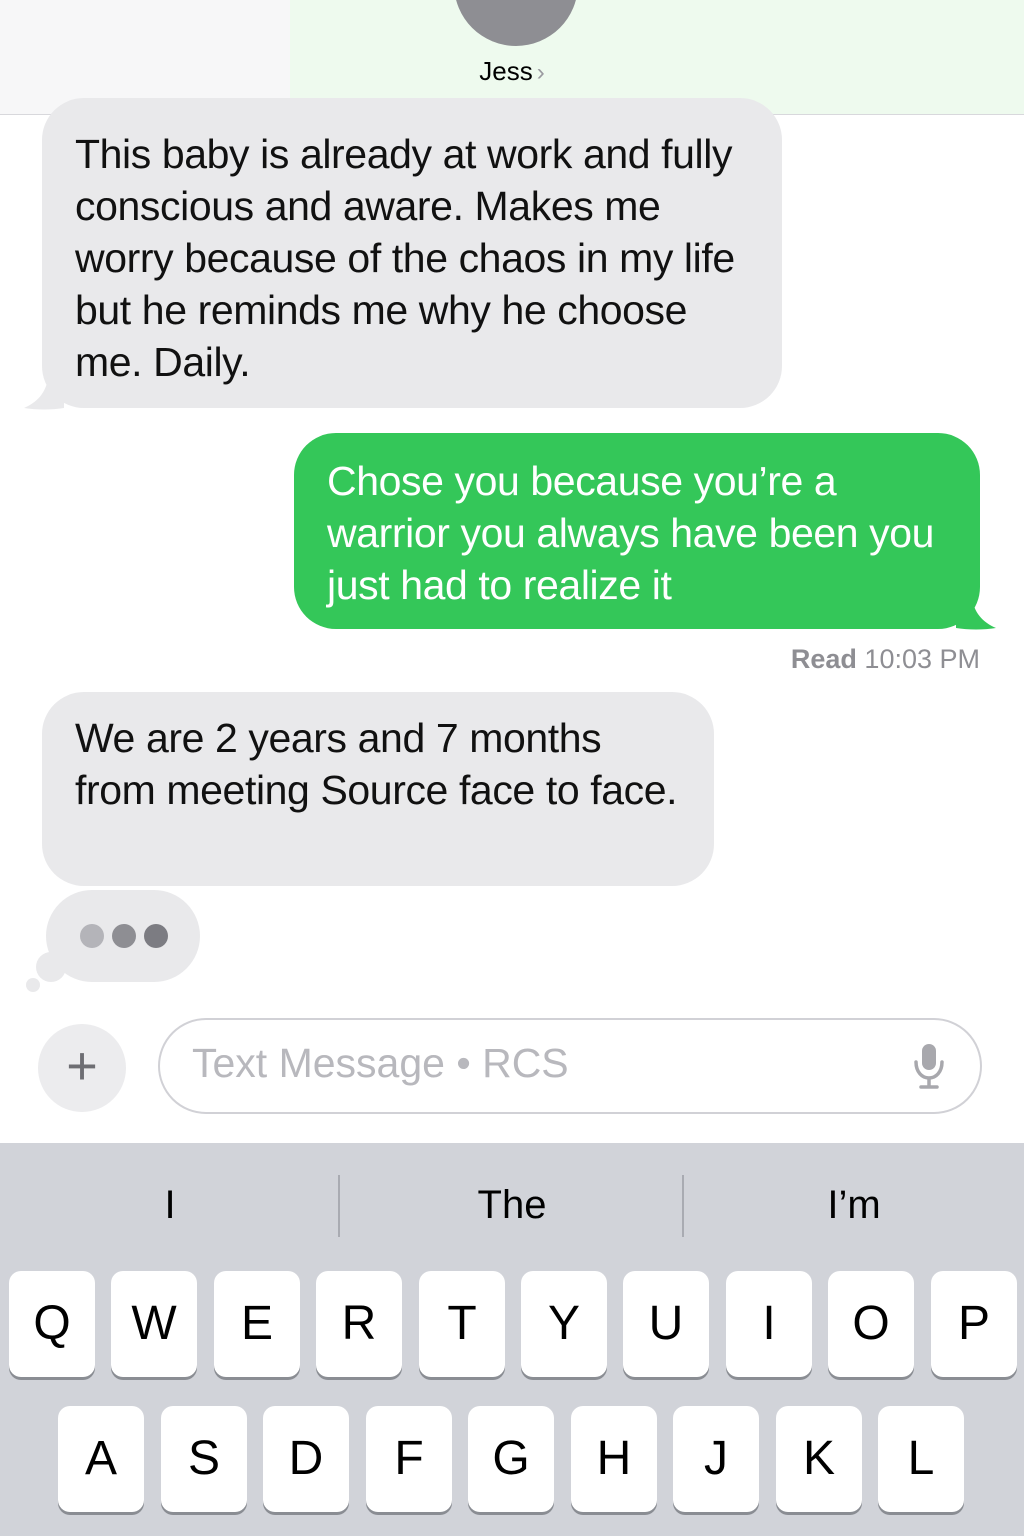  I want to click on key-o: O, so click(871, 1324).